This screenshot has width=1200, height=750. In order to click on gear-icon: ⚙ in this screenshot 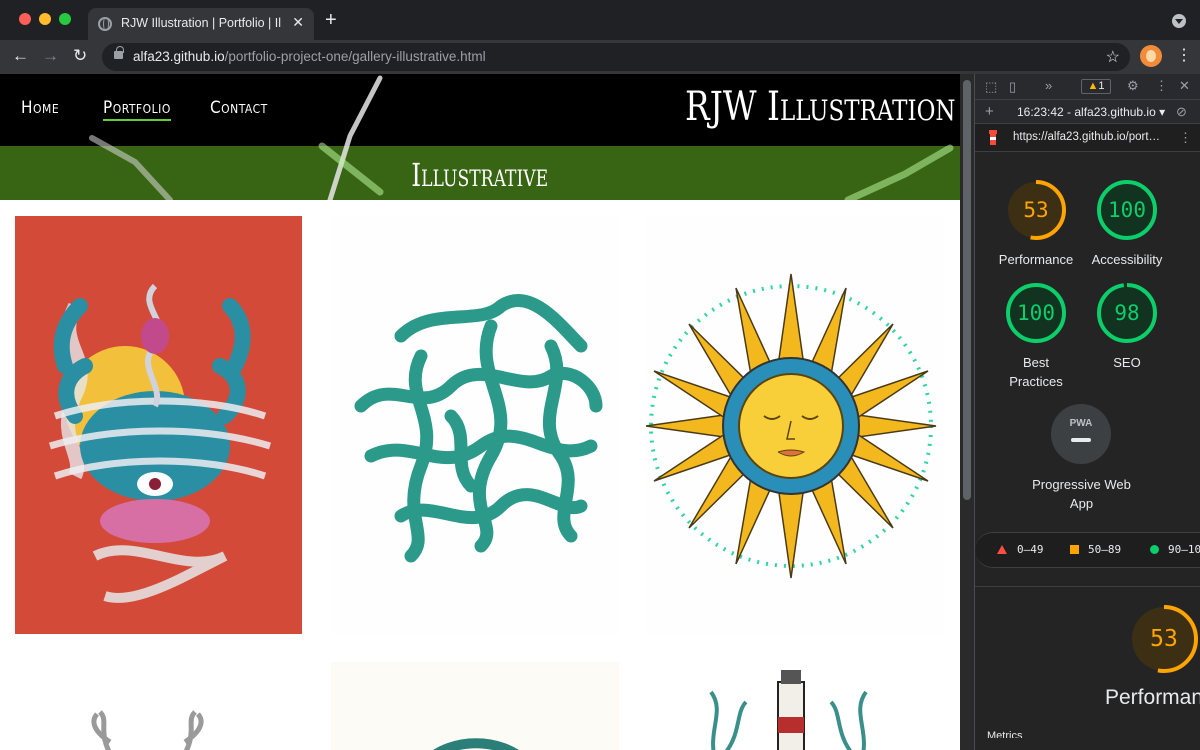, I will do `click(1133, 86)`.